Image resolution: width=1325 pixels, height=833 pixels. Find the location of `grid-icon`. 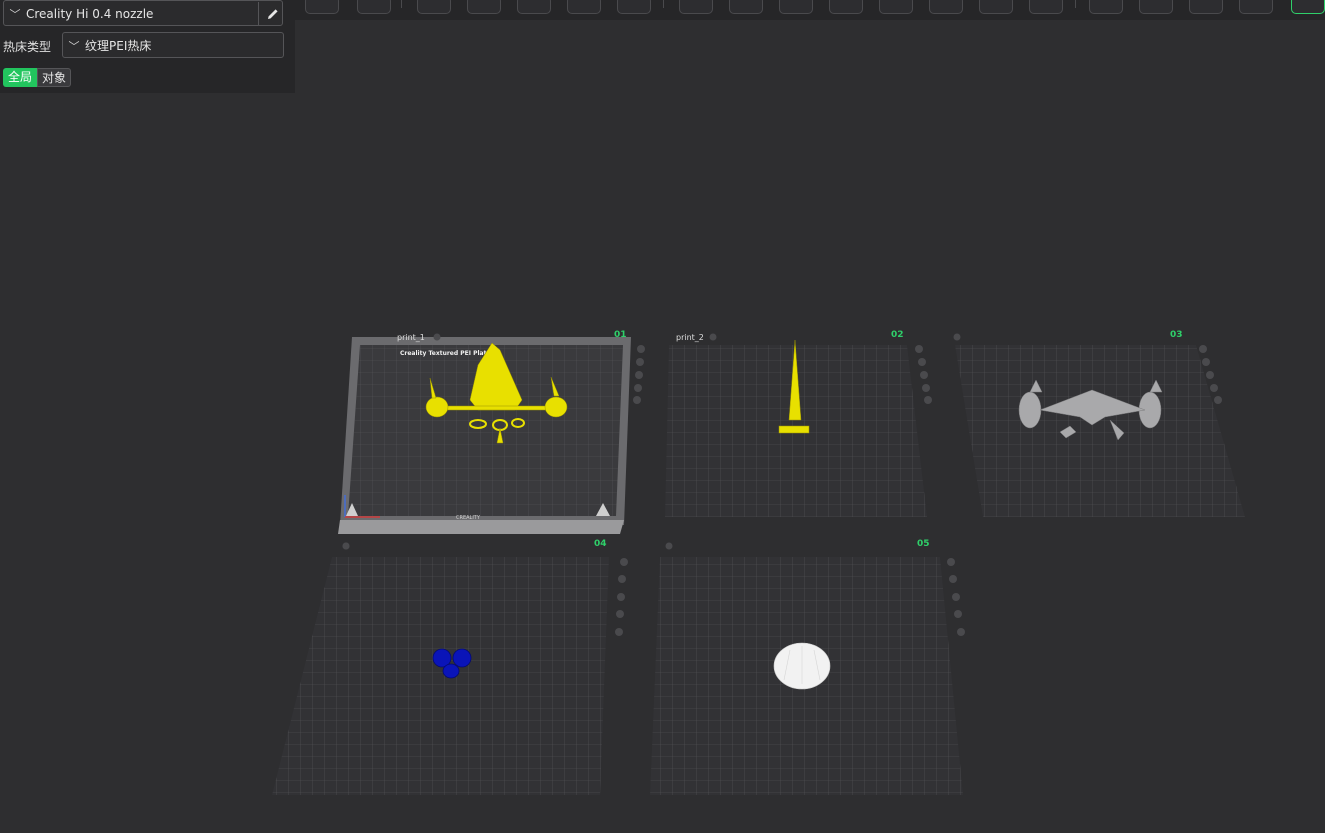

grid-icon is located at coordinates (696, 7).